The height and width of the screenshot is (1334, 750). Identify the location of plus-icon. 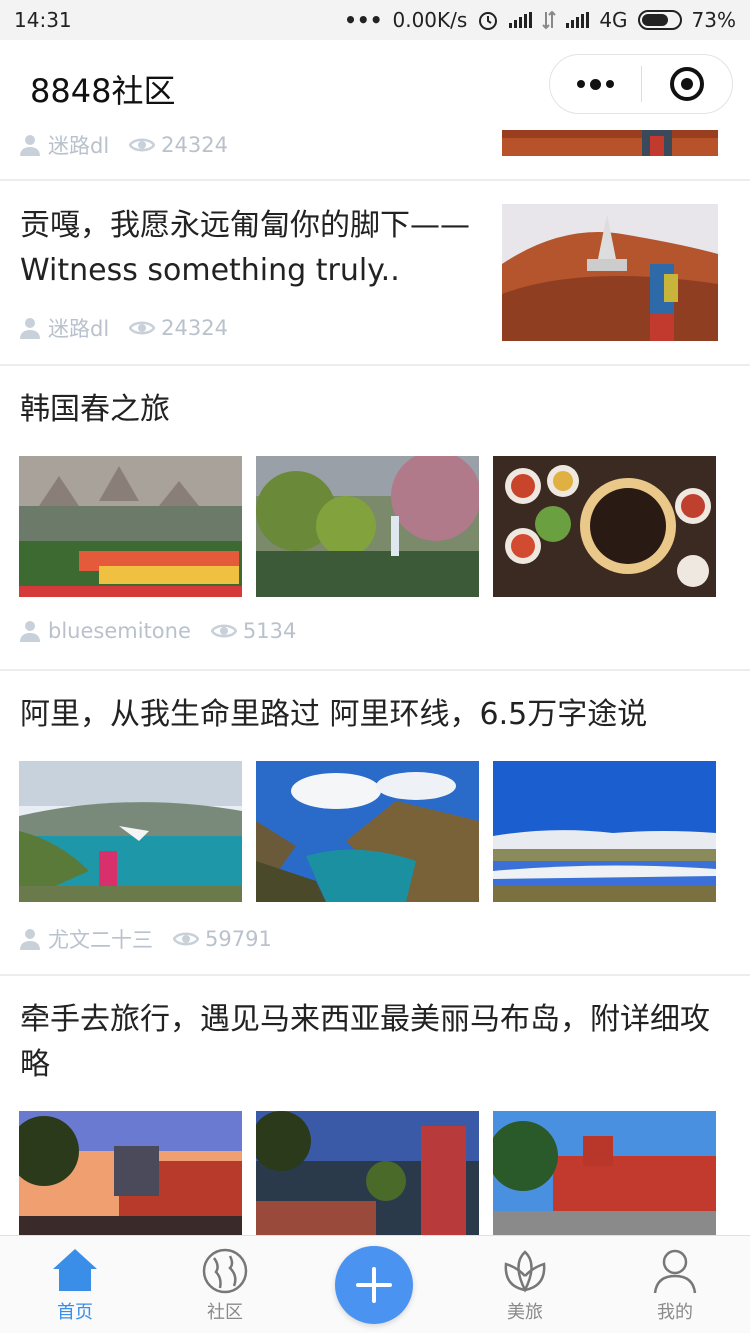
(374, 1285).